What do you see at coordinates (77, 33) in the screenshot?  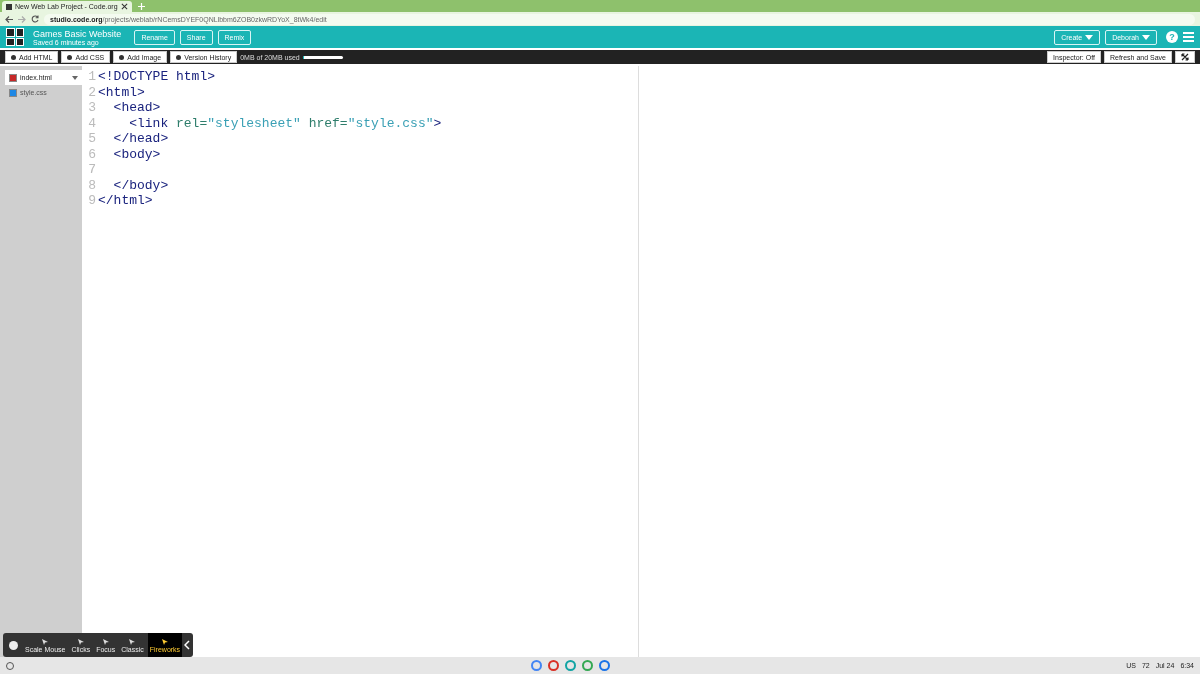 I see `project-name: Games Basic Website` at bounding box center [77, 33].